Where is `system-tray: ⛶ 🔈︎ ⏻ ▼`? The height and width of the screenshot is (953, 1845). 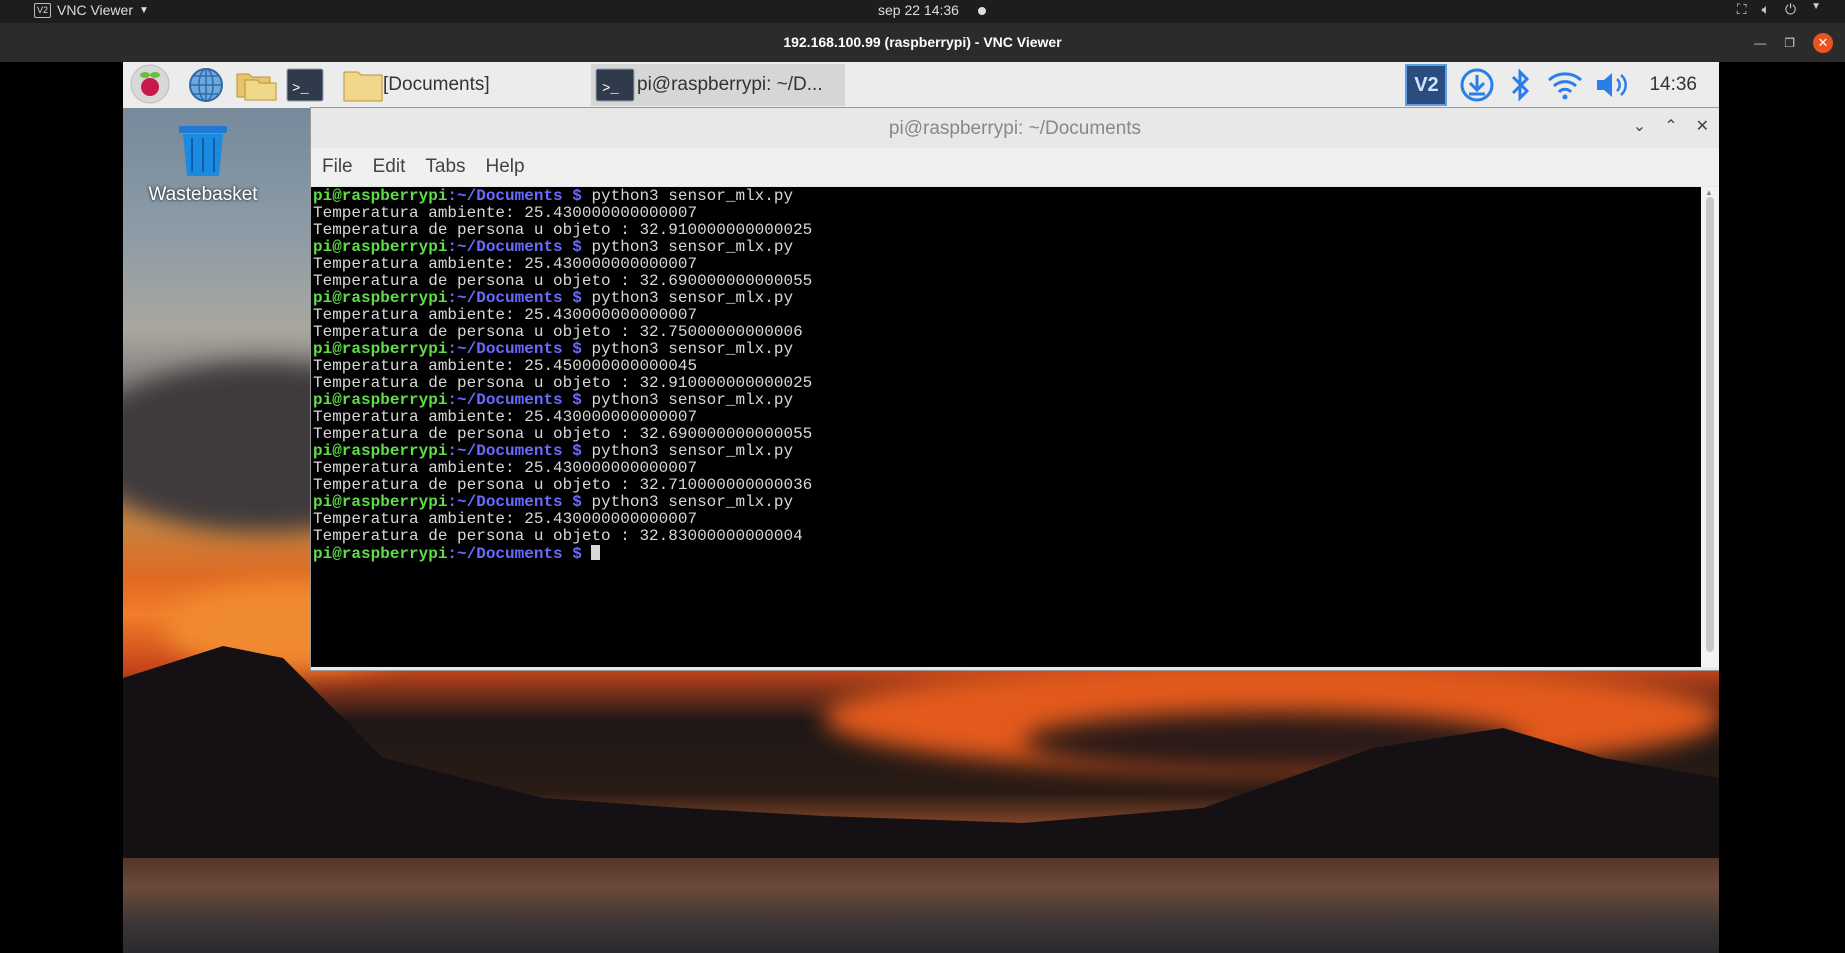
system-tray: ⛶ 🔈︎ ⏻ ▼ is located at coordinates (1779, 9).